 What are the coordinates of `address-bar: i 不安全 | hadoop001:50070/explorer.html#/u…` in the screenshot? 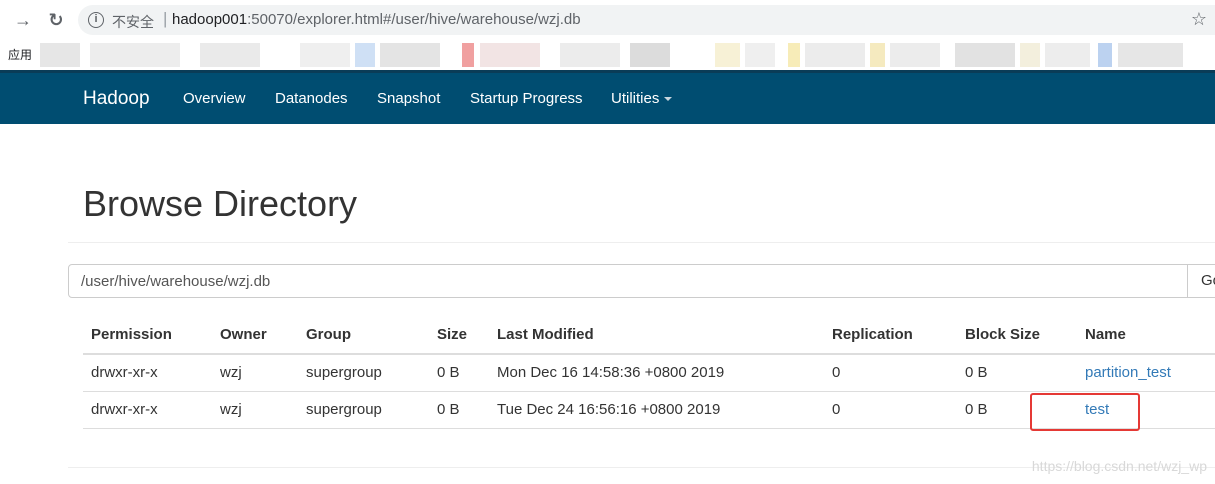 It's located at (646, 20).